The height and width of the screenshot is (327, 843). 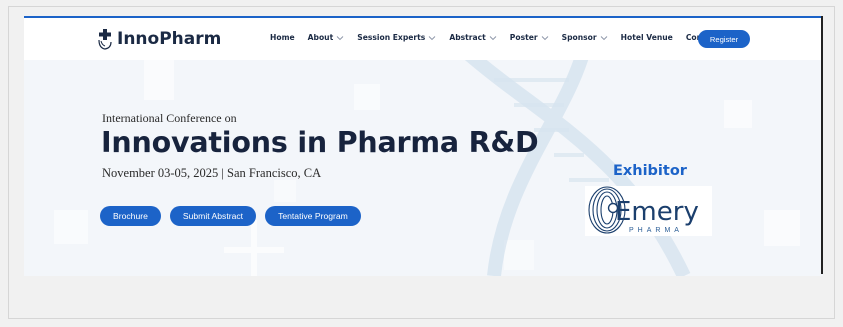 I want to click on tentative-program-button: Tentative Program, so click(x=313, y=216).